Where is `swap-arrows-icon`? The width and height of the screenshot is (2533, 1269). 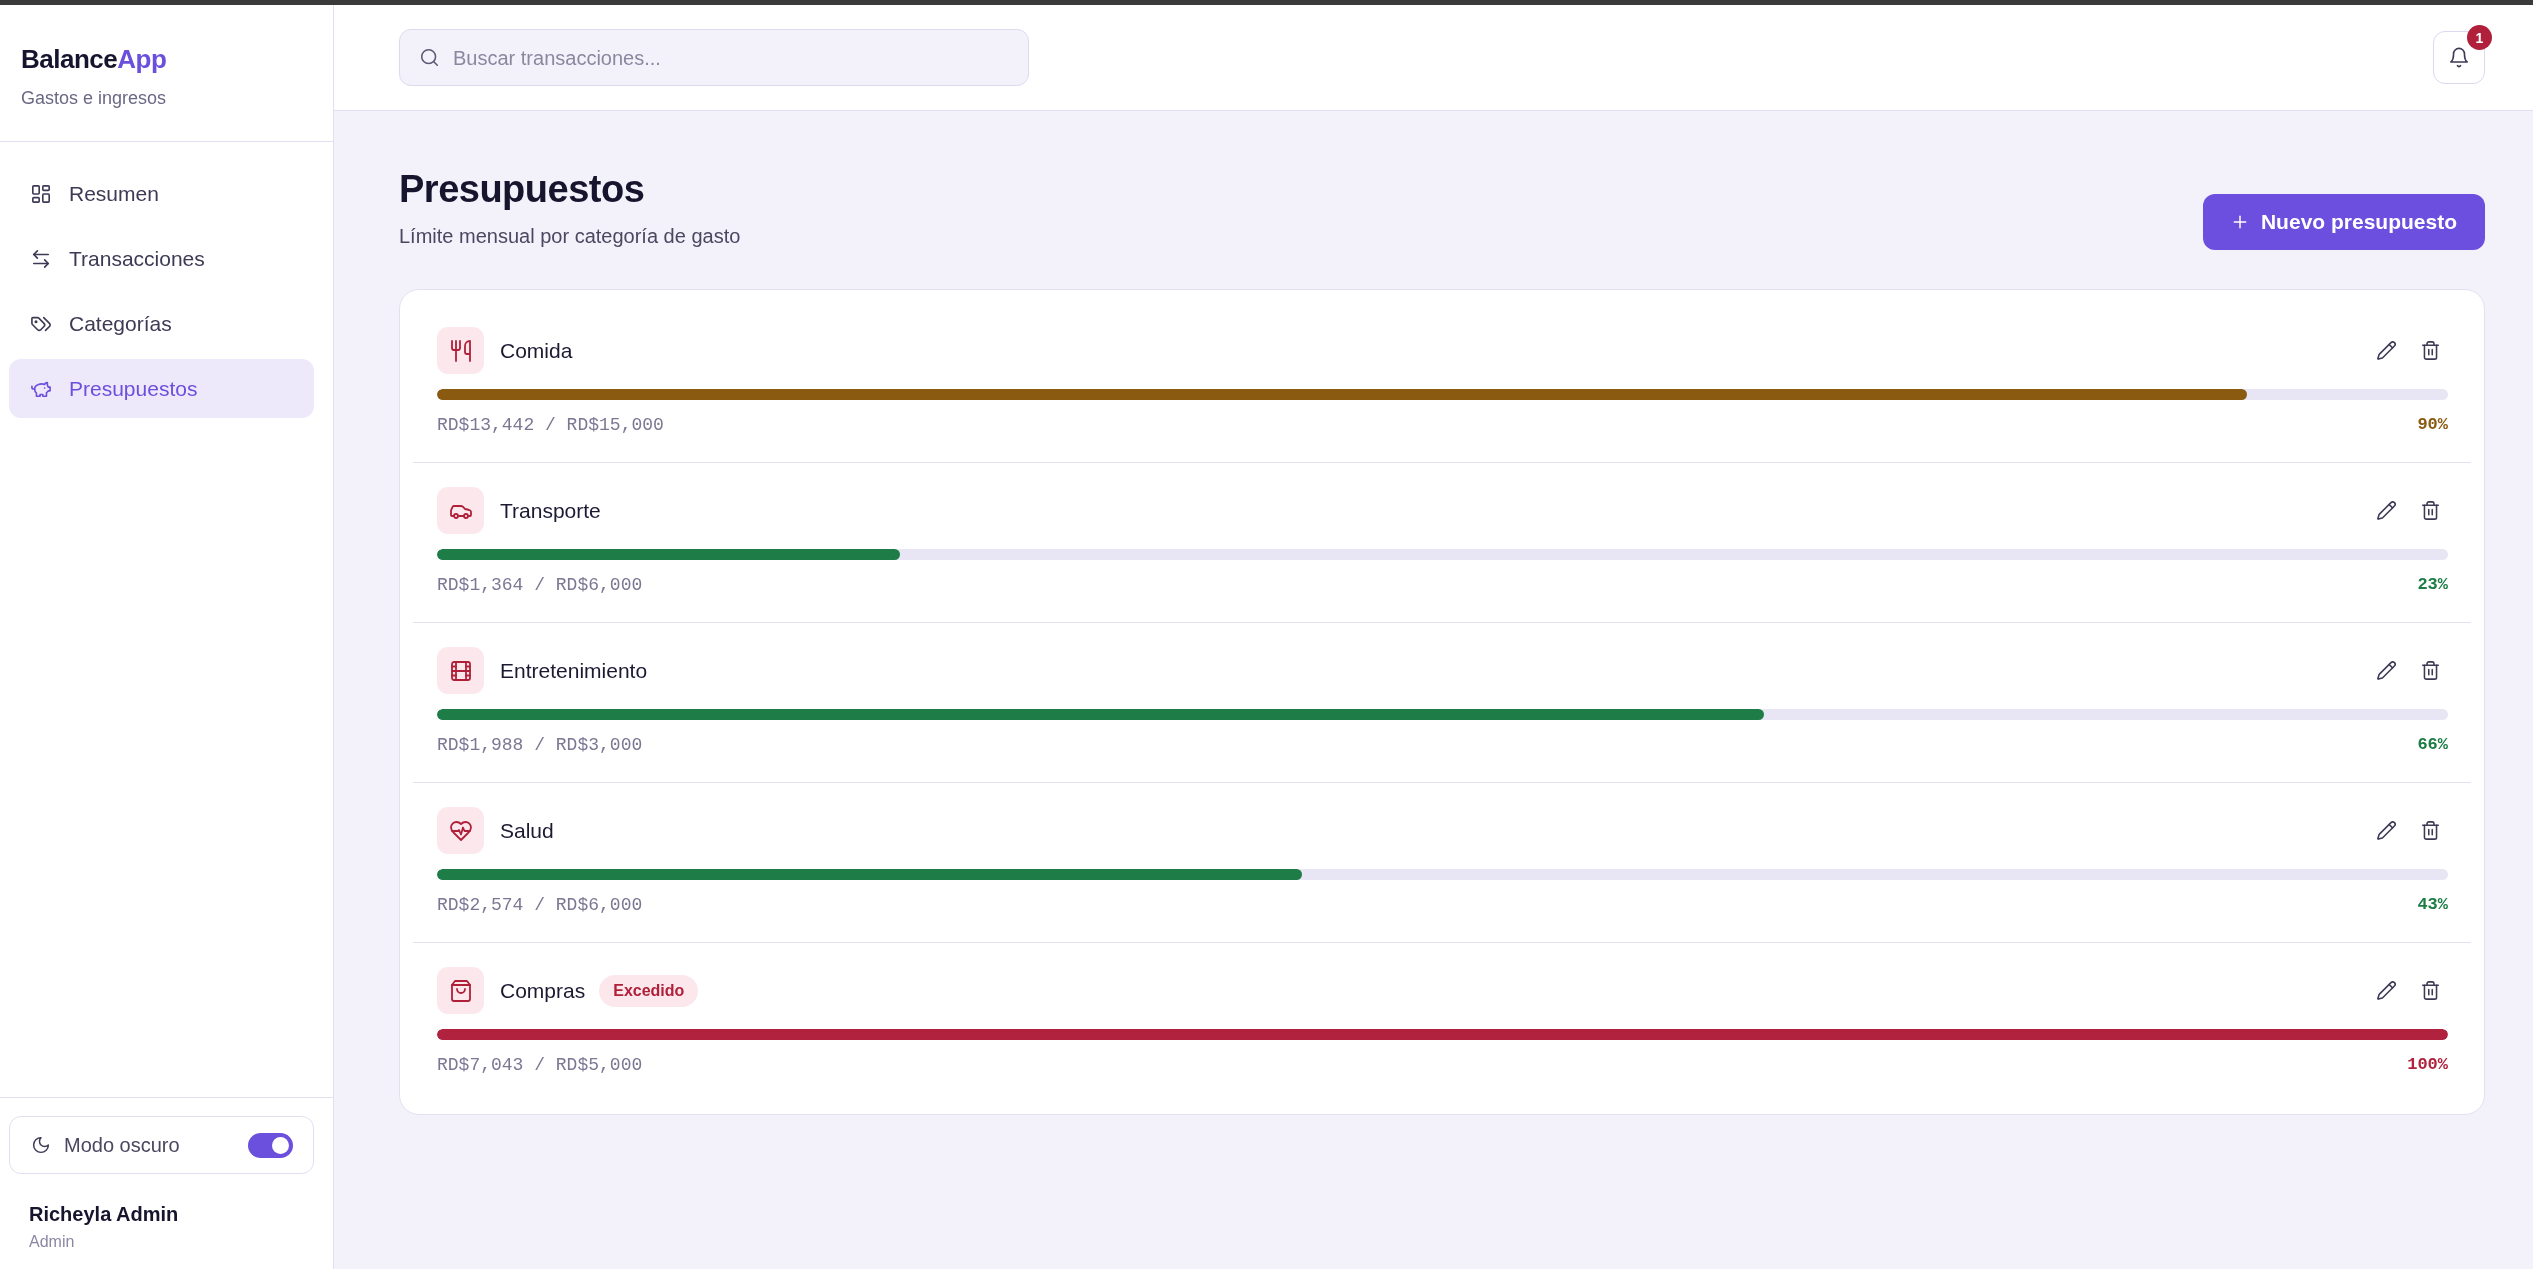
swap-arrows-icon is located at coordinates (41, 258).